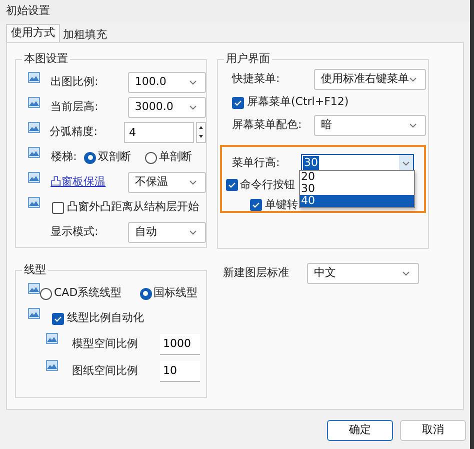 The width and height of the screenshot is (474, 449). What do you see at coordinates (105, 344) in the screenshot?
I see `field-label: 模型空间比例` at bounding box center [105, 344].